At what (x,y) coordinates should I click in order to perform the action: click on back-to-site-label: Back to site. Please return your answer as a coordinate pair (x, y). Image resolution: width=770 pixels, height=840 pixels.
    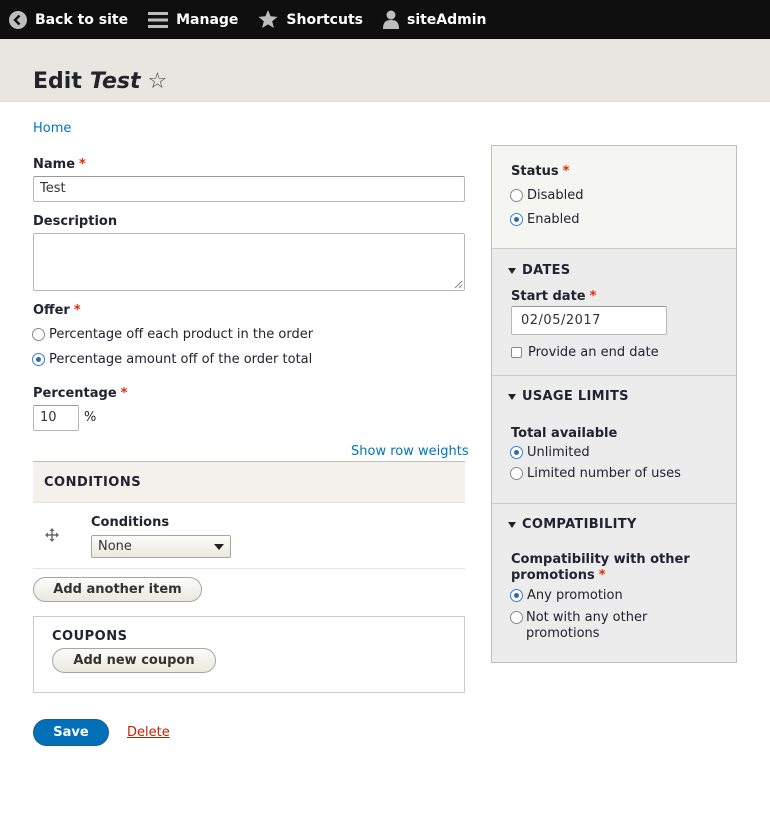
    Looking at the image, I should click on (82, 19).